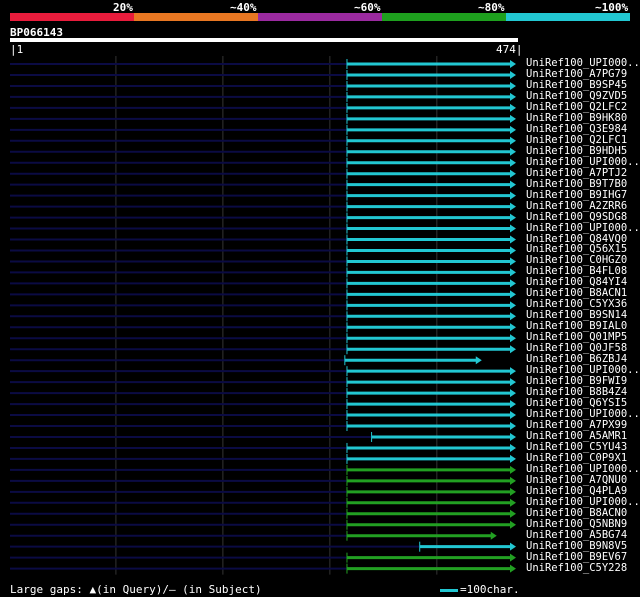 This screenshot has width=640, height=597. What do you see at coordinates (136, 589) in the screenshot?
I see `large-gaps-legend: Large gaps: ▲(in Query)/– (in Subject)` at bounding box center [136, 589].